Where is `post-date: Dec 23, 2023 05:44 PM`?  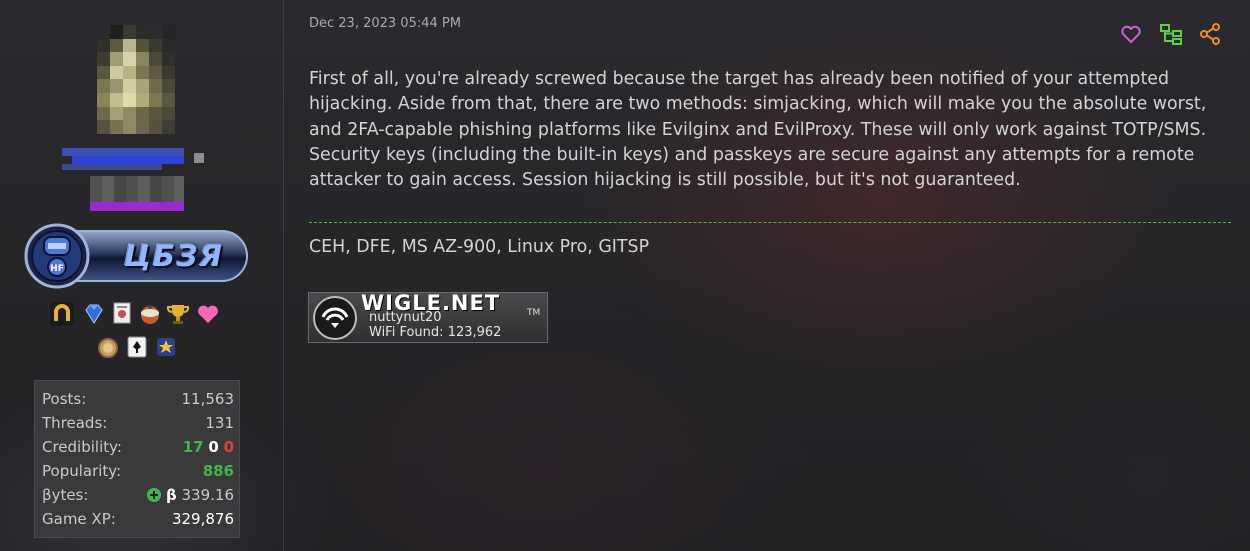
post-date: Dec 23, 2023 05:44 PM is located at coordinates (385, 23).